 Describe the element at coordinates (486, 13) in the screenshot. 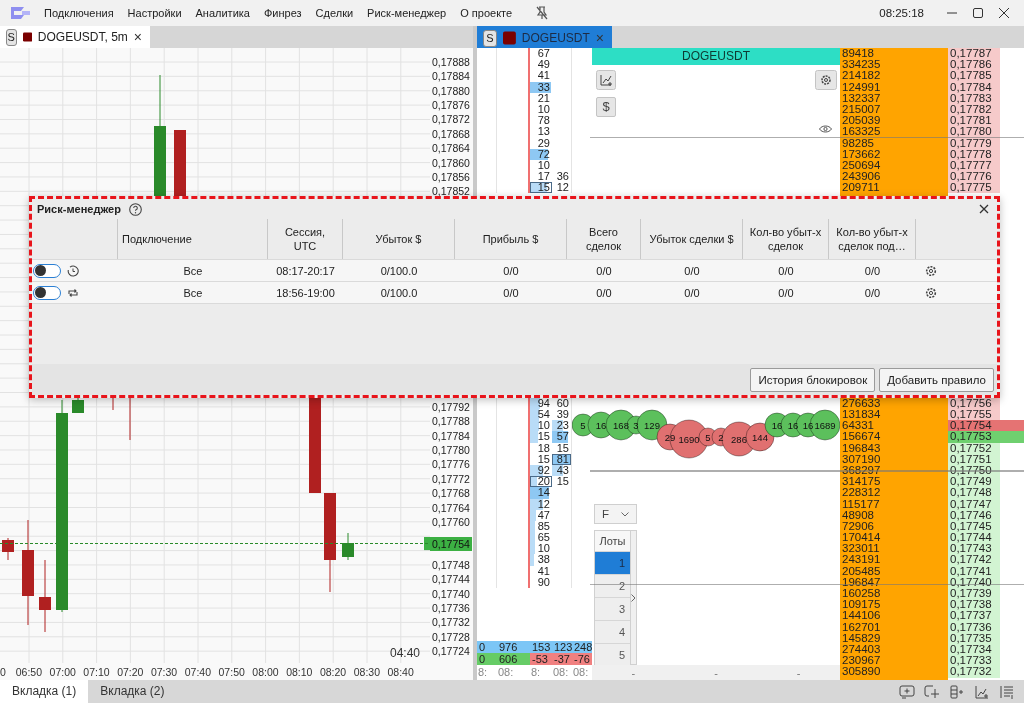

I see `menu-item: О проекте` at that location.